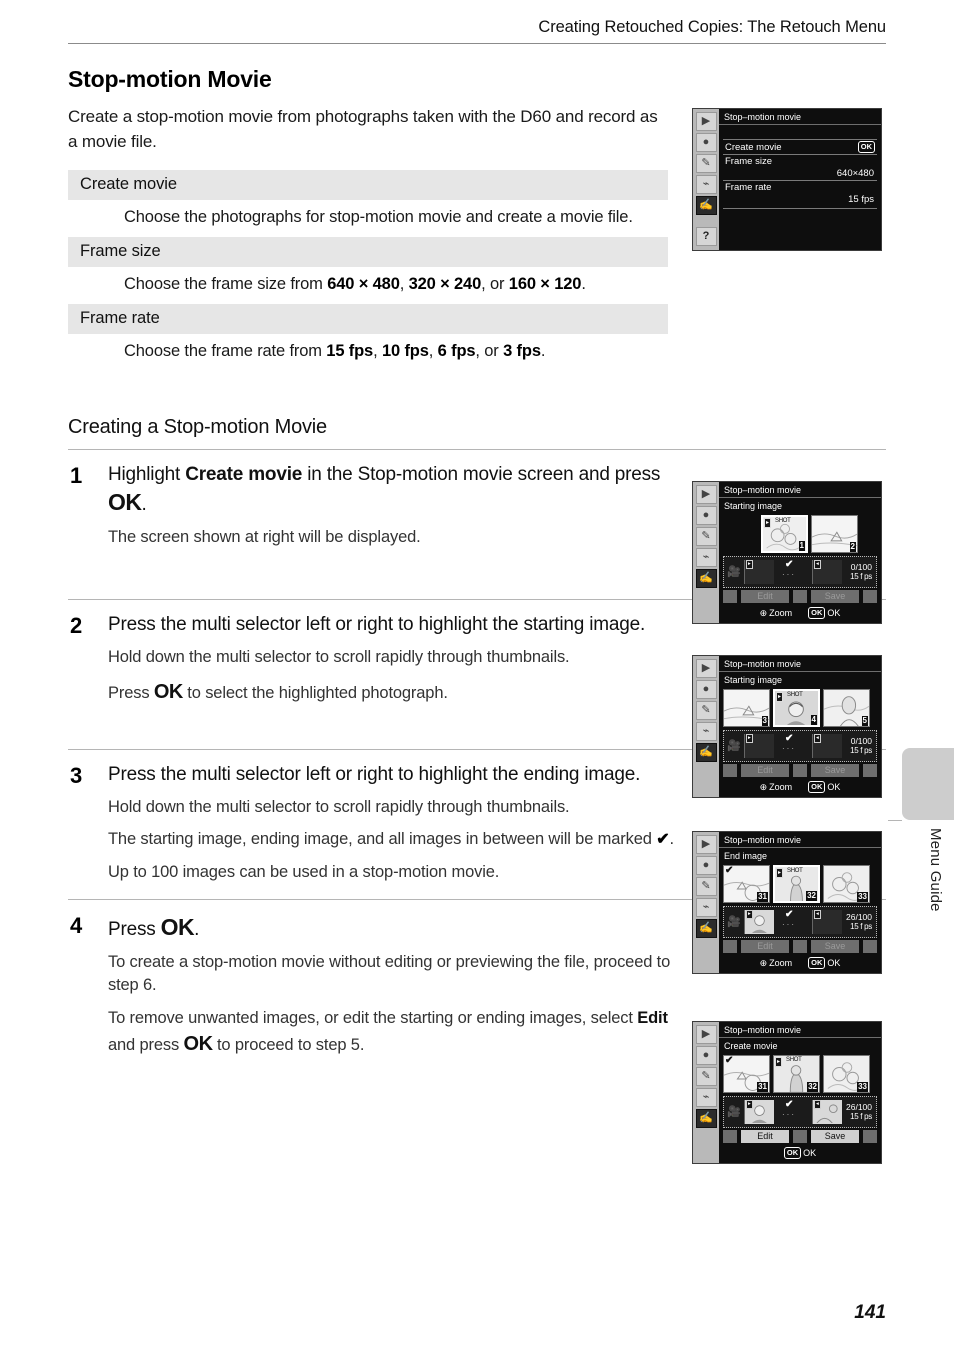  What do you see at coordinates (824, 613) in the screenshot?
I see `ok-hint: OK OK` at bounding box center [824, 613].